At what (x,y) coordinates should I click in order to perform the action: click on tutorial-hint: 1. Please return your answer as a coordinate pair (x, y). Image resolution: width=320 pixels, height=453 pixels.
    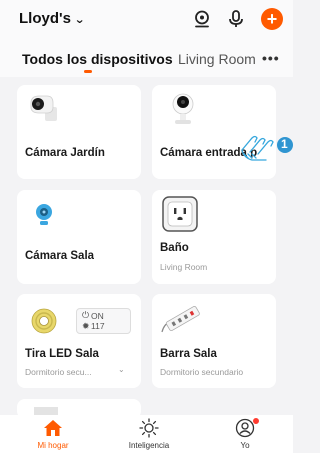
    Looking at the image, I should click on (265, 144).